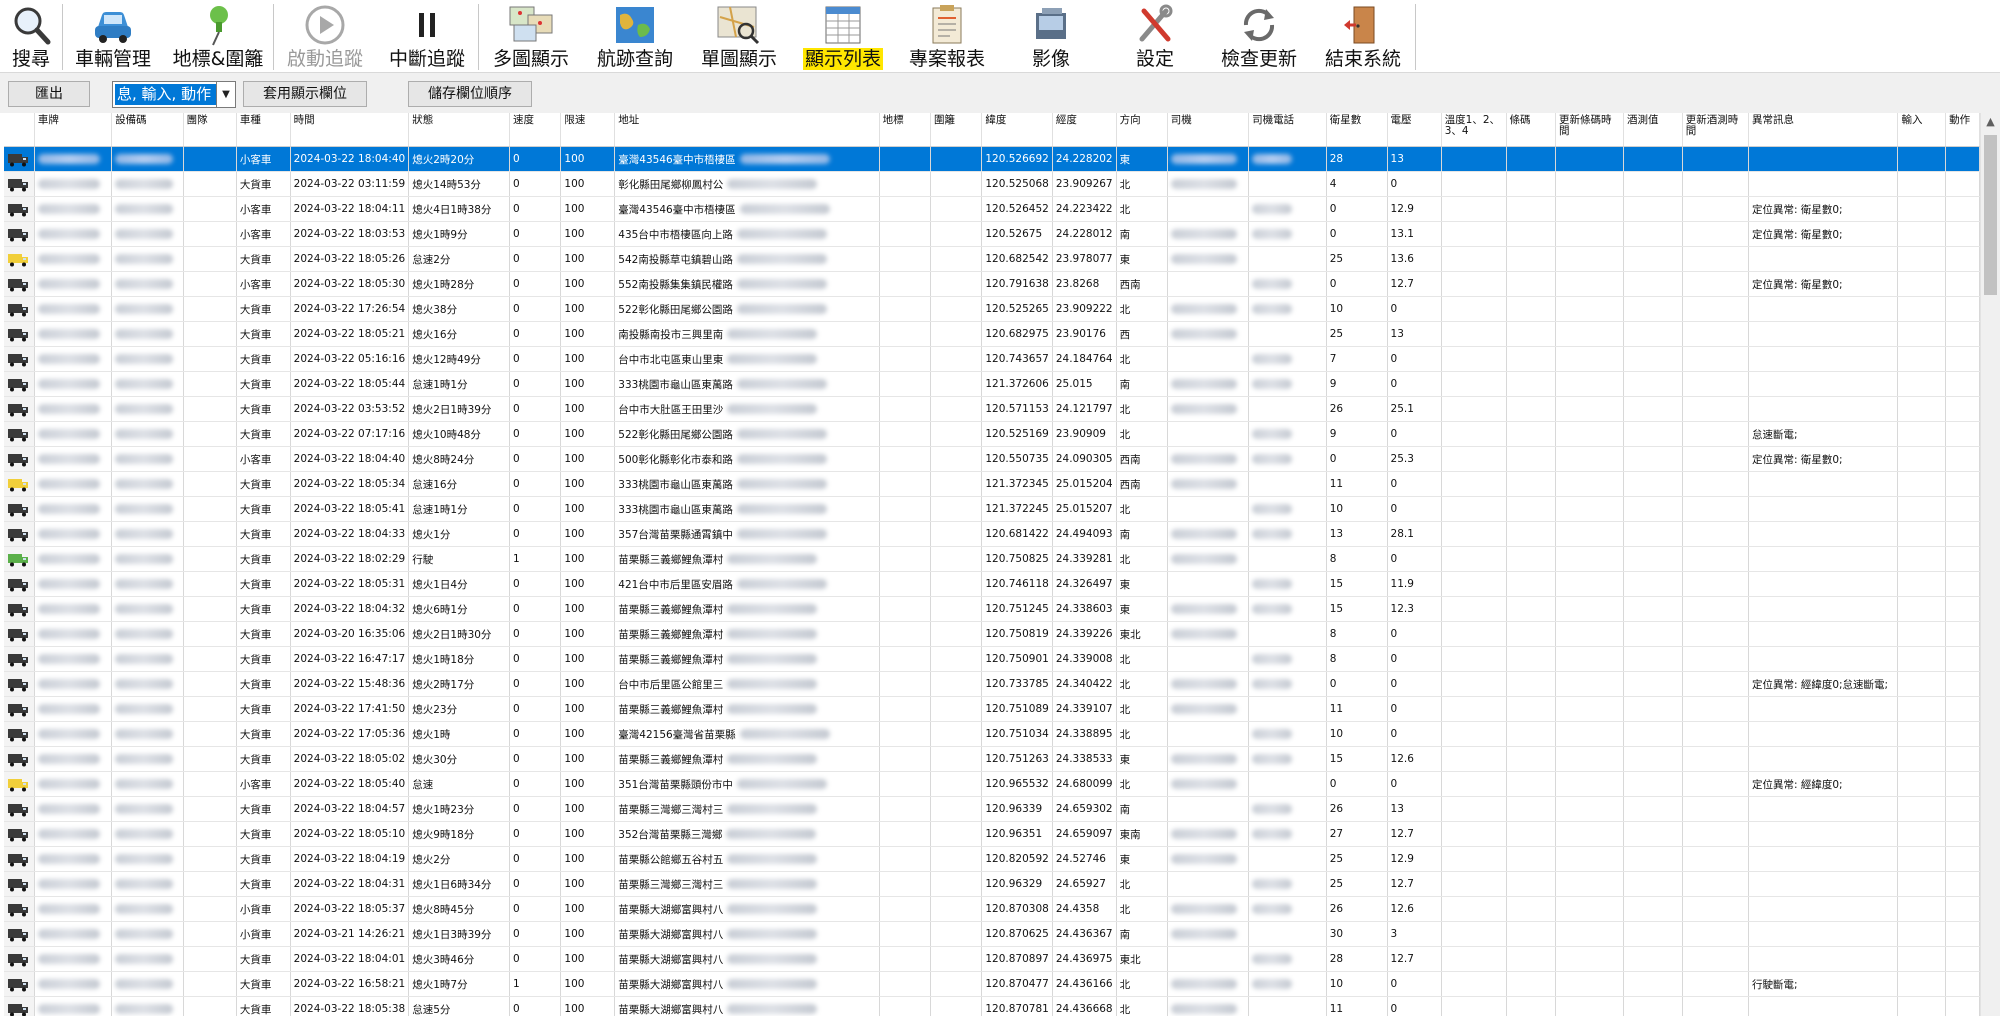 The width and height of the screenshot is (2000, 1016). What do you see at coordinates (427, 36) in the screenshot?
I see `stop-tracking-button: 中斷追蹤` at bounding box center [427, 36].